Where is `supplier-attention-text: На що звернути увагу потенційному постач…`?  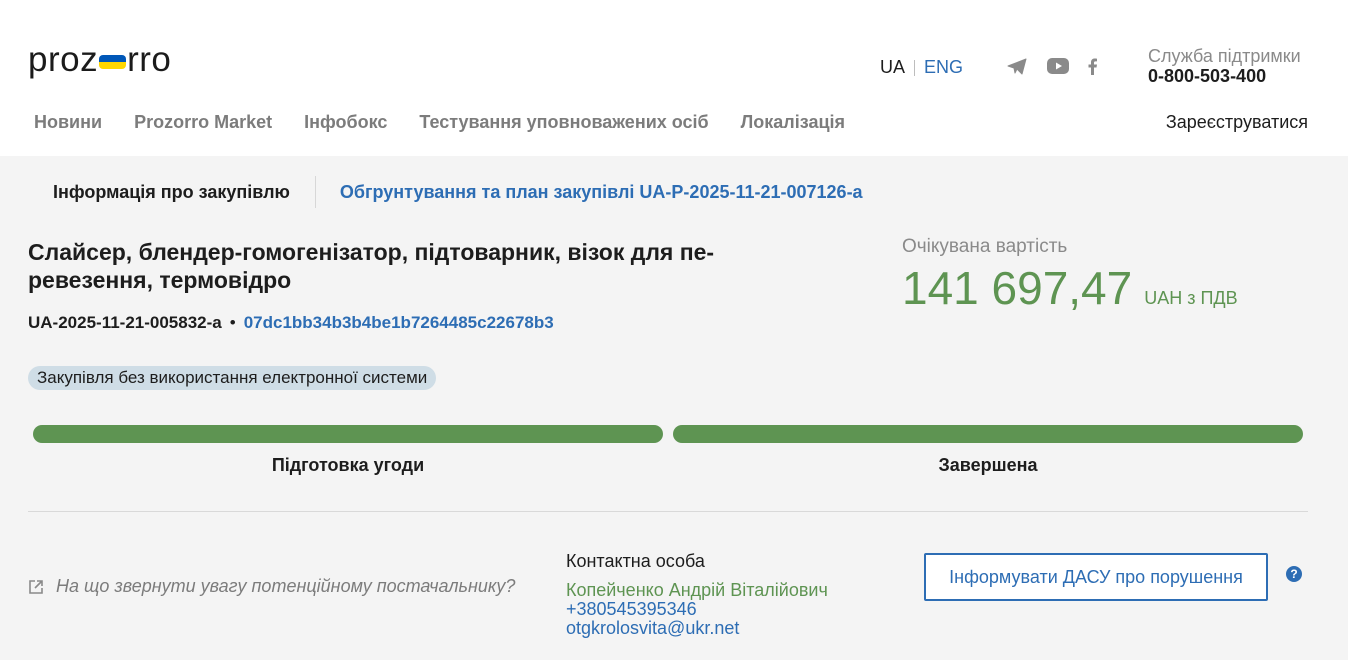 supplier-attention-text: На що звернути увагу потенційному постач… is located at coordinates (286, 586).